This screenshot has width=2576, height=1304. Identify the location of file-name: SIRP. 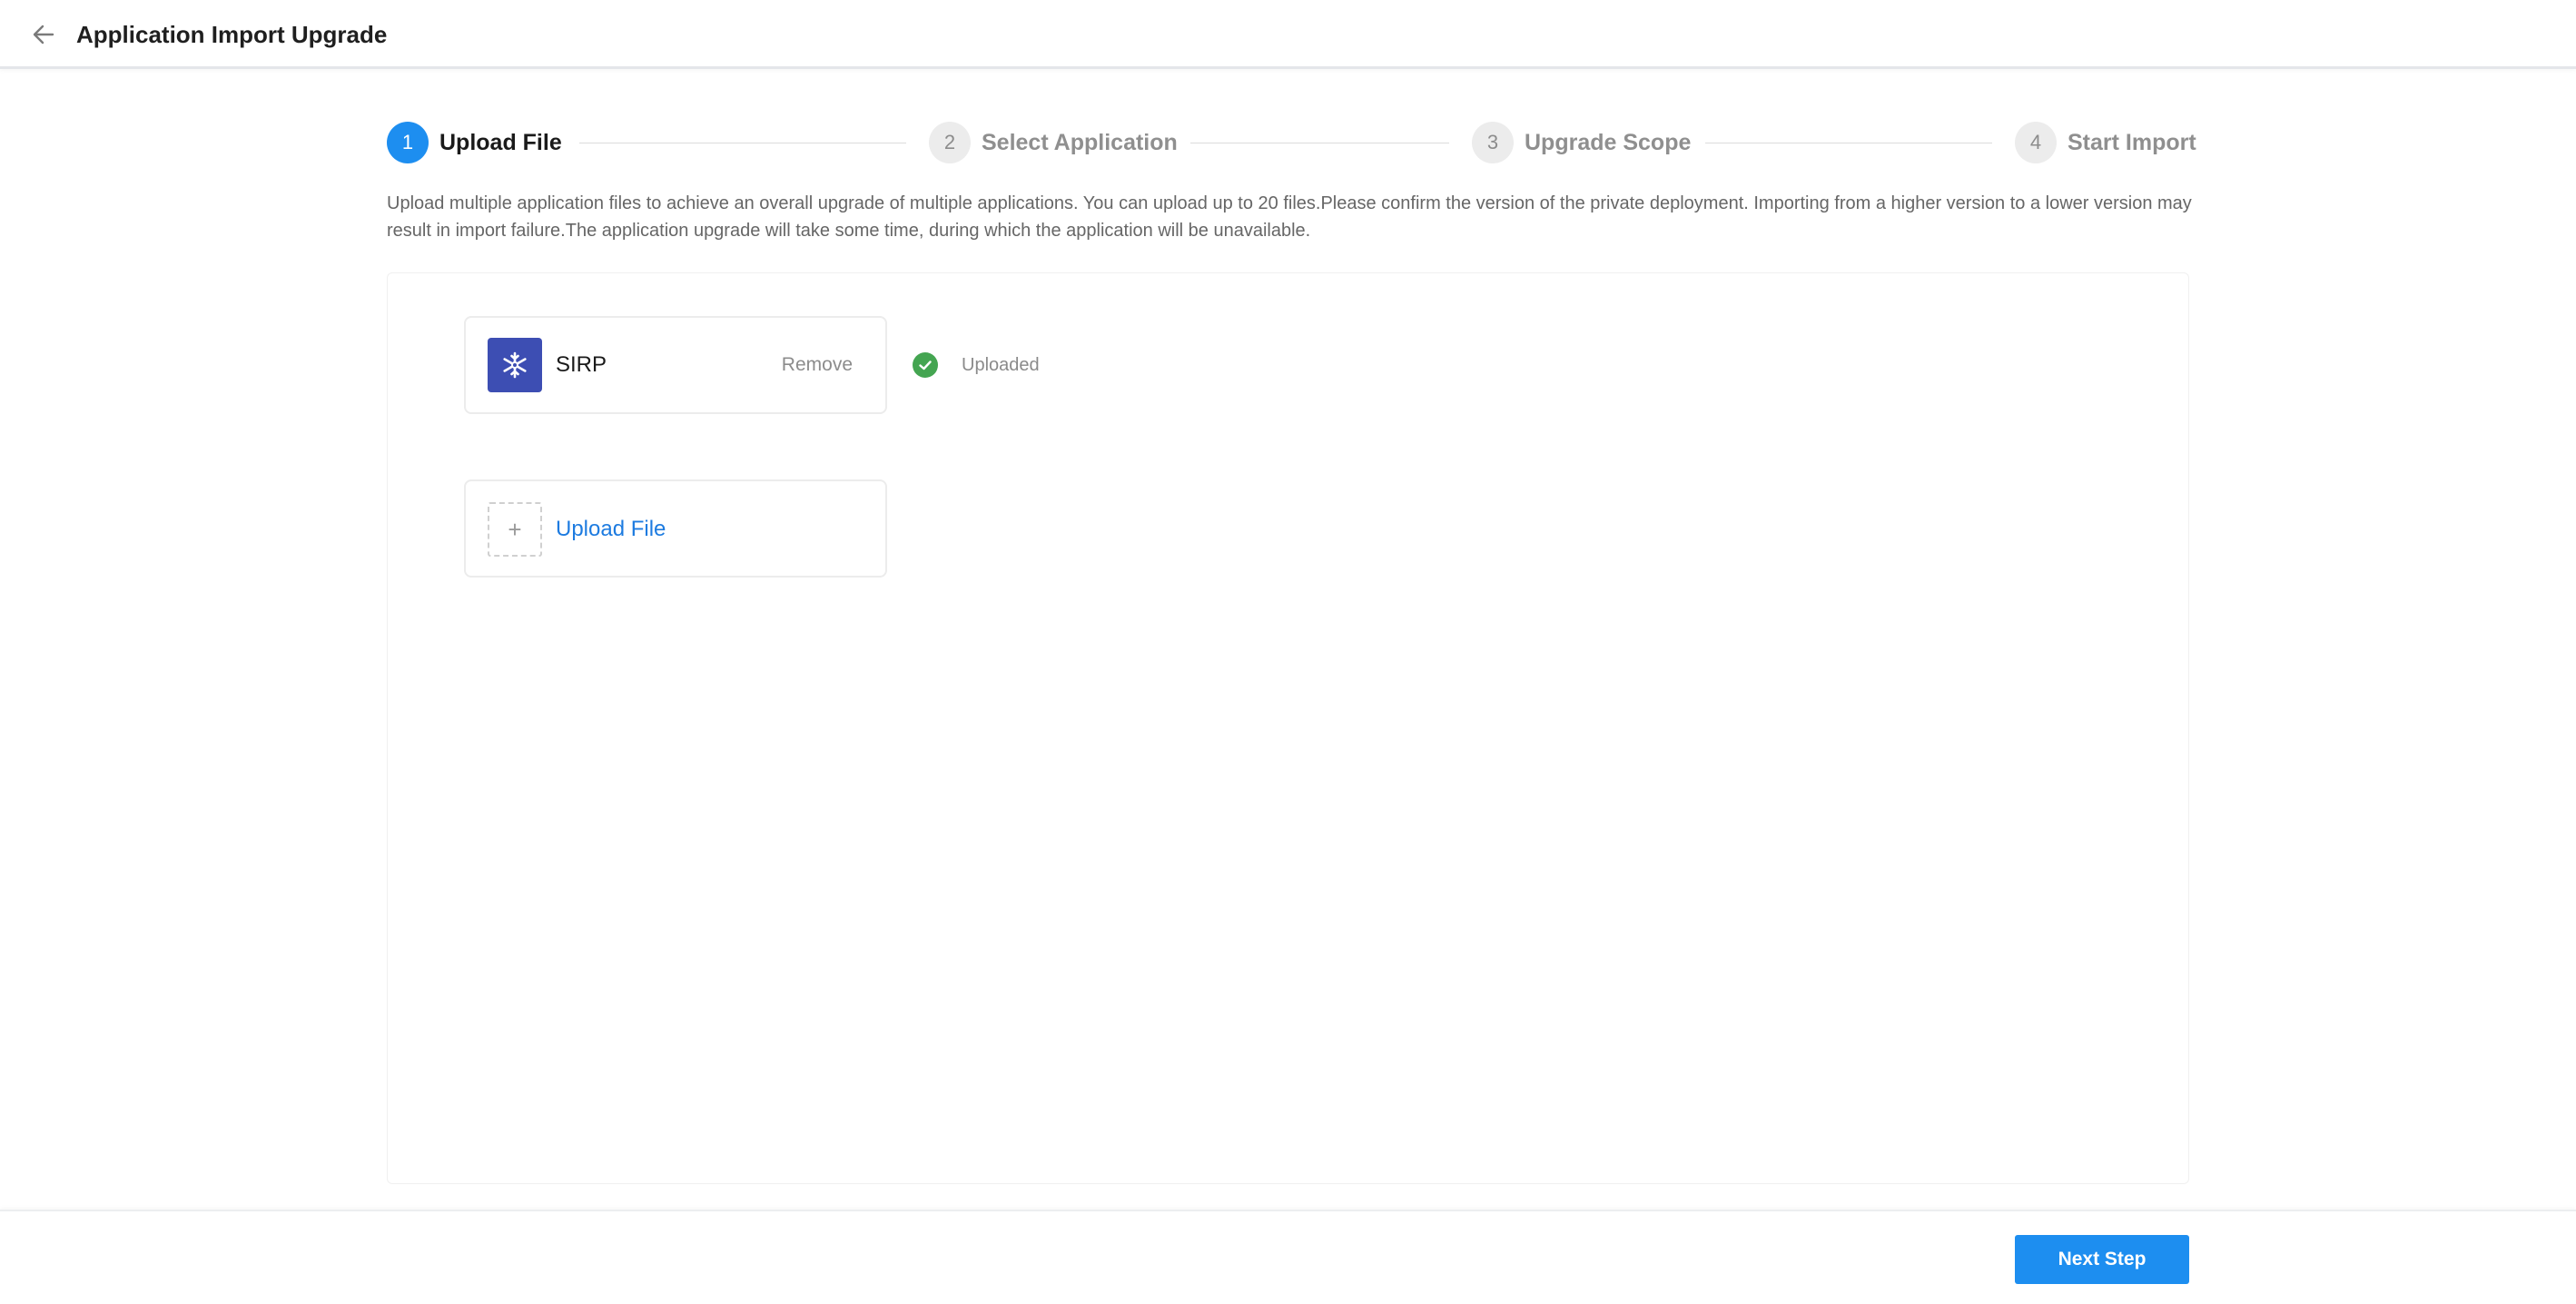
(581, 364).